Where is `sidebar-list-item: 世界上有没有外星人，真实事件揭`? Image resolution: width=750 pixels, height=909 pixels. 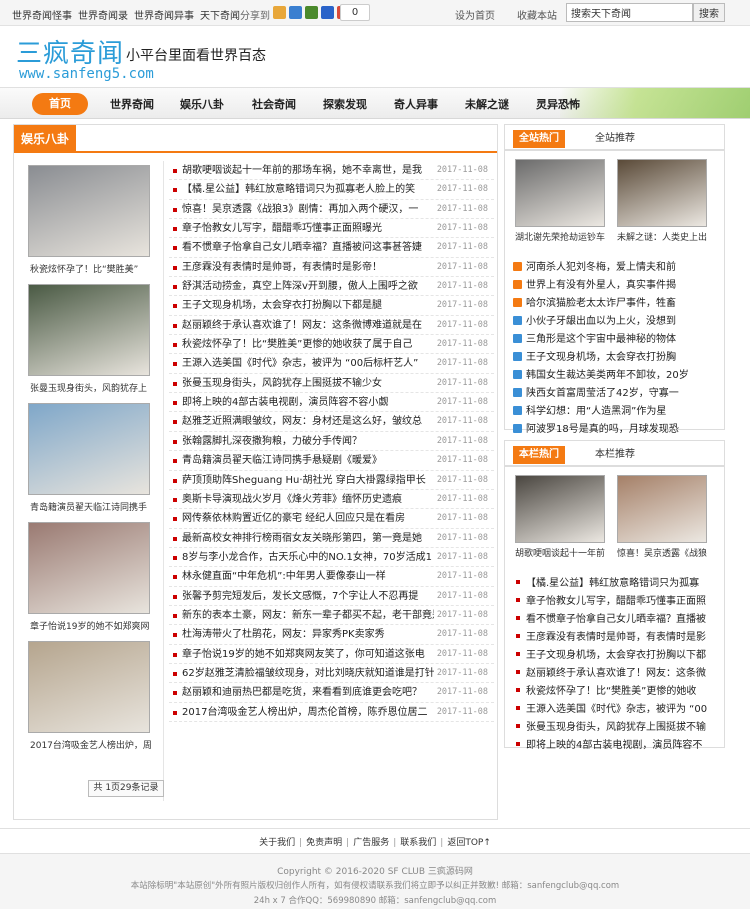
sidebar-list-item: 世界上有没有外星人，真实事件揭 is located at coordinates (616, 286).